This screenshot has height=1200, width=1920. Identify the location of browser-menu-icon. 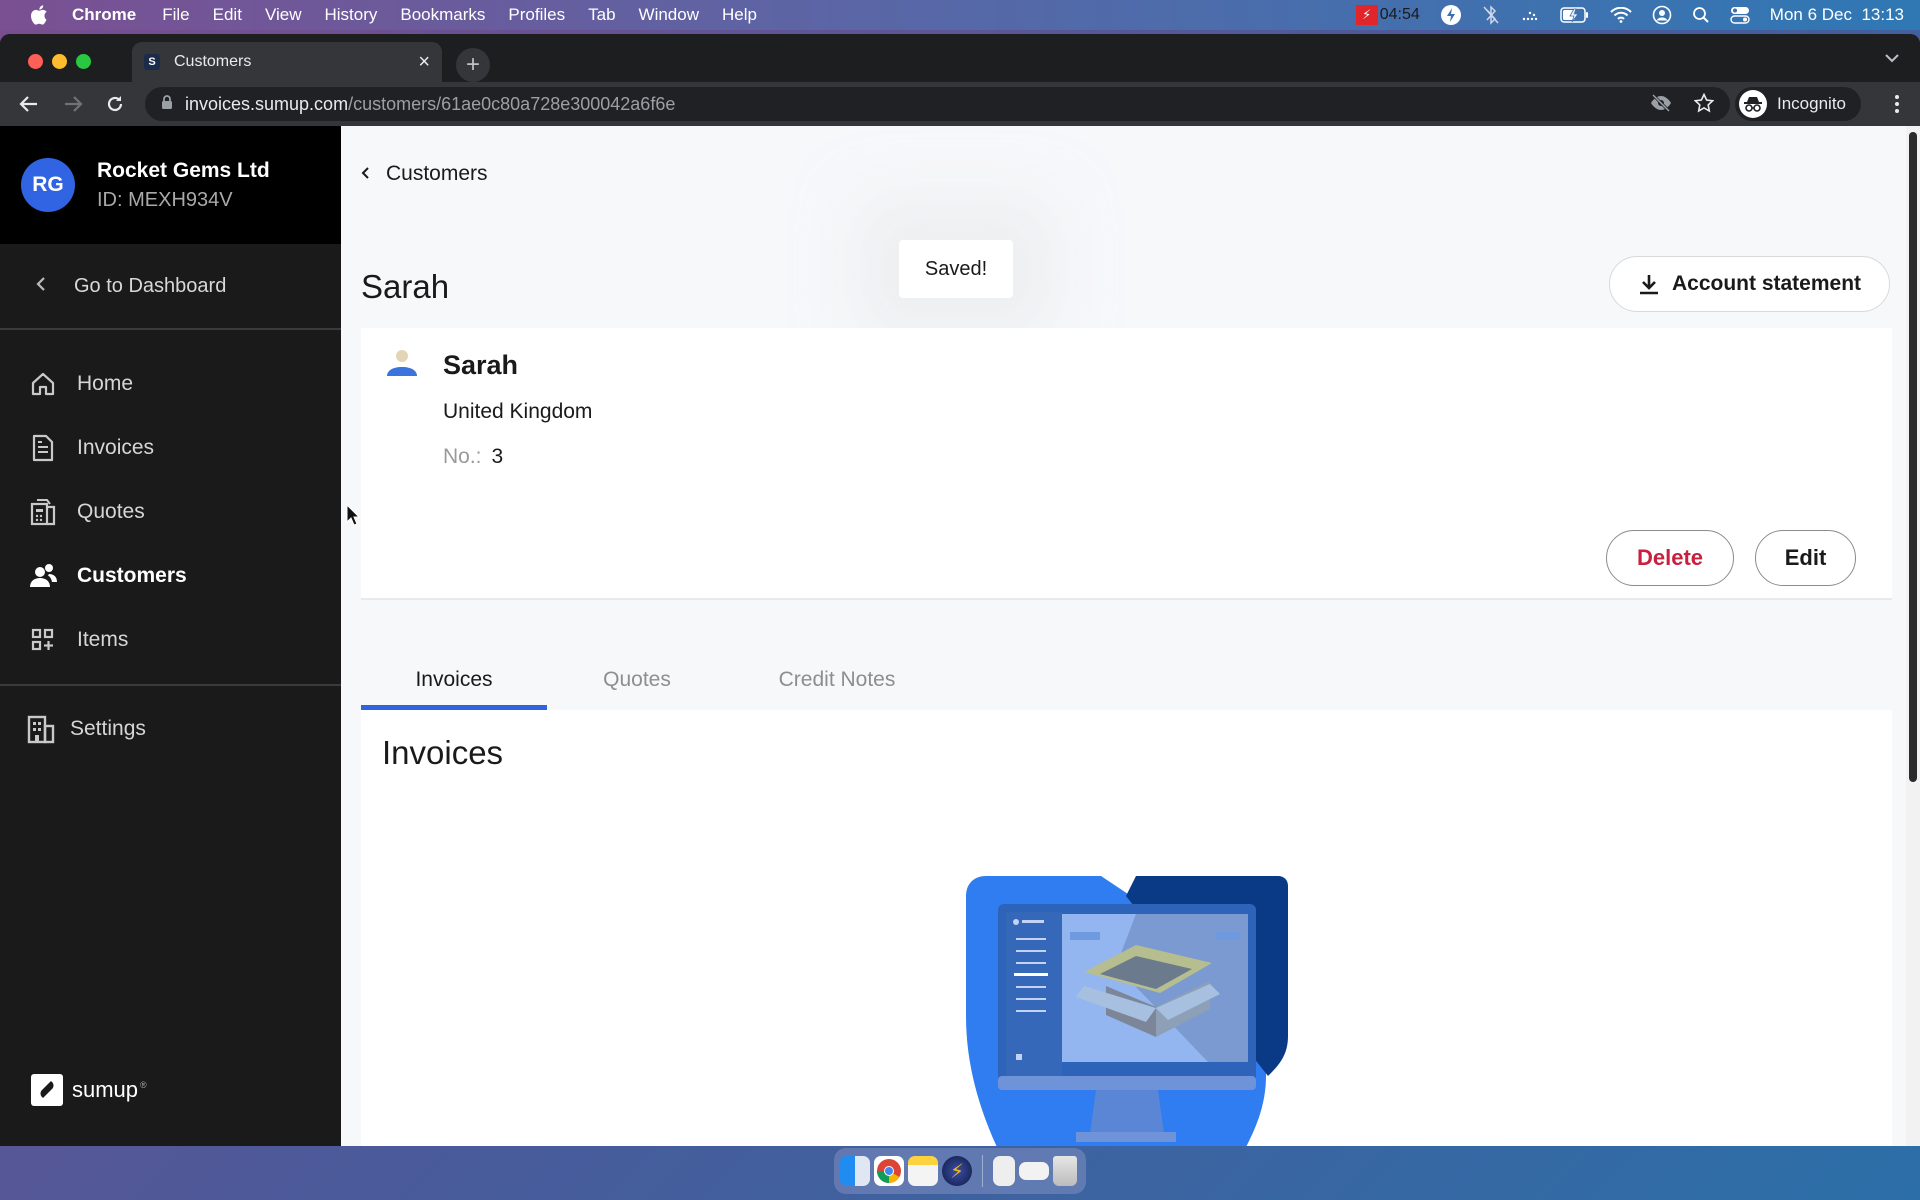
(1897, 106).